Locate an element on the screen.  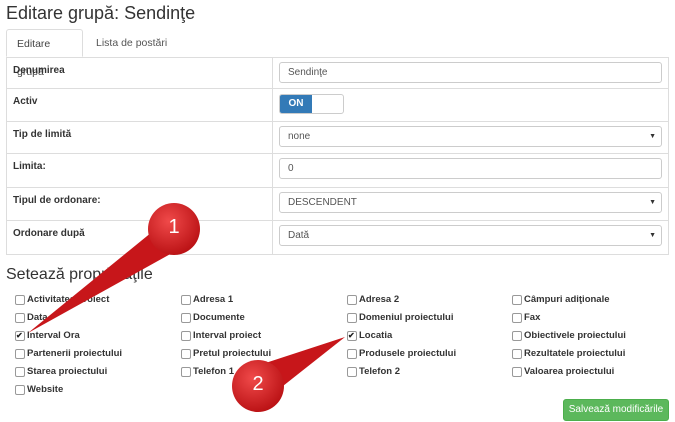
annotation-label-2: 2 is located at coordinates (258, 384).